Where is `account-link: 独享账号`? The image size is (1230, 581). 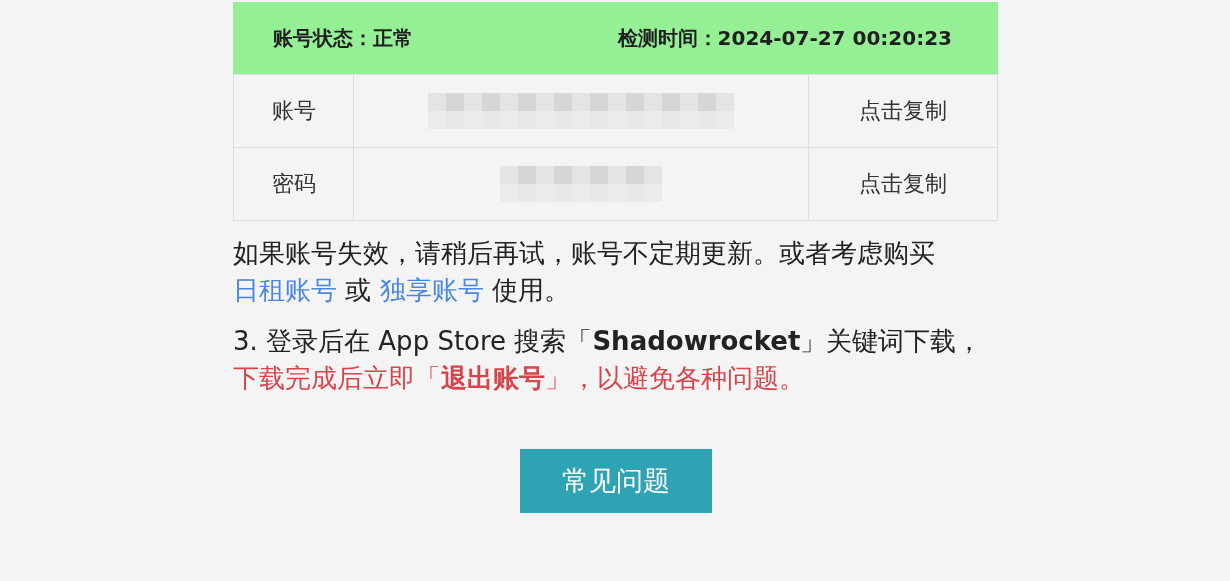
account-link: 独享账号 is located at coordinates (431, 290).